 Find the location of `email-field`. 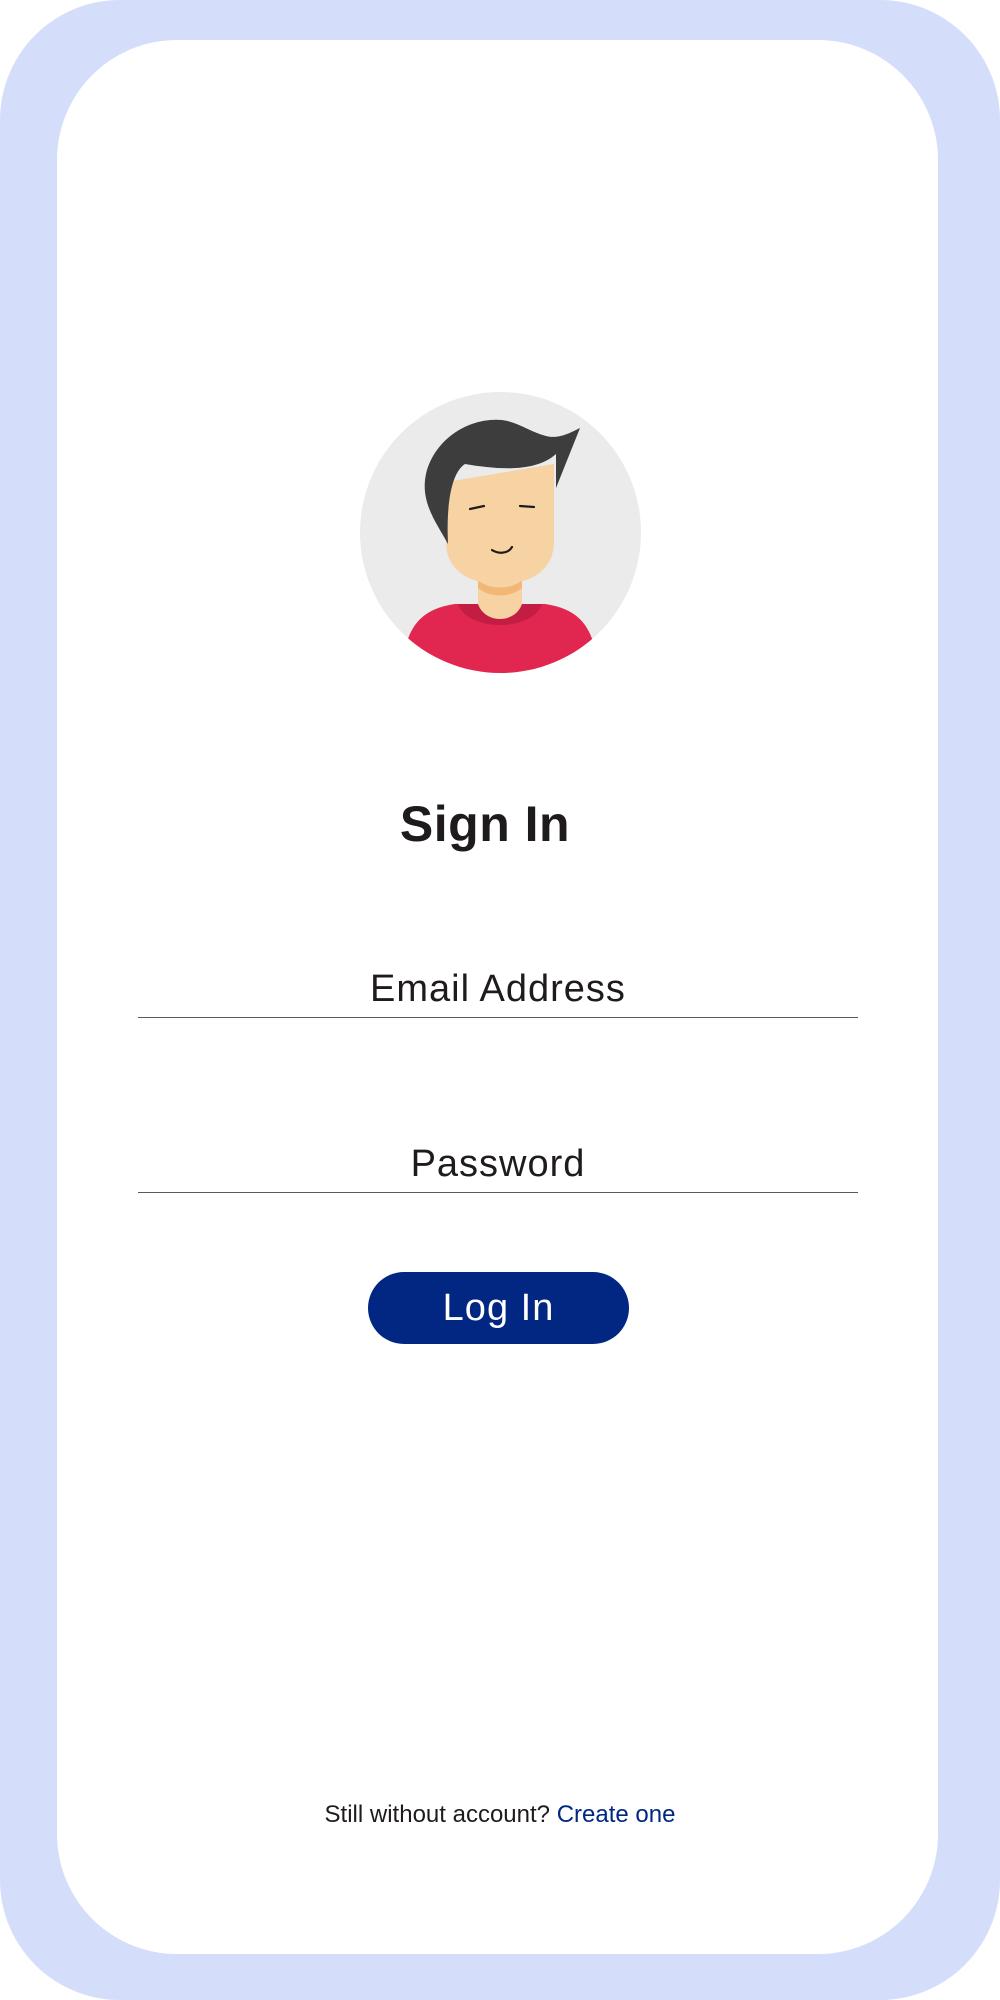

email-field is located at coordinates (498, 989).